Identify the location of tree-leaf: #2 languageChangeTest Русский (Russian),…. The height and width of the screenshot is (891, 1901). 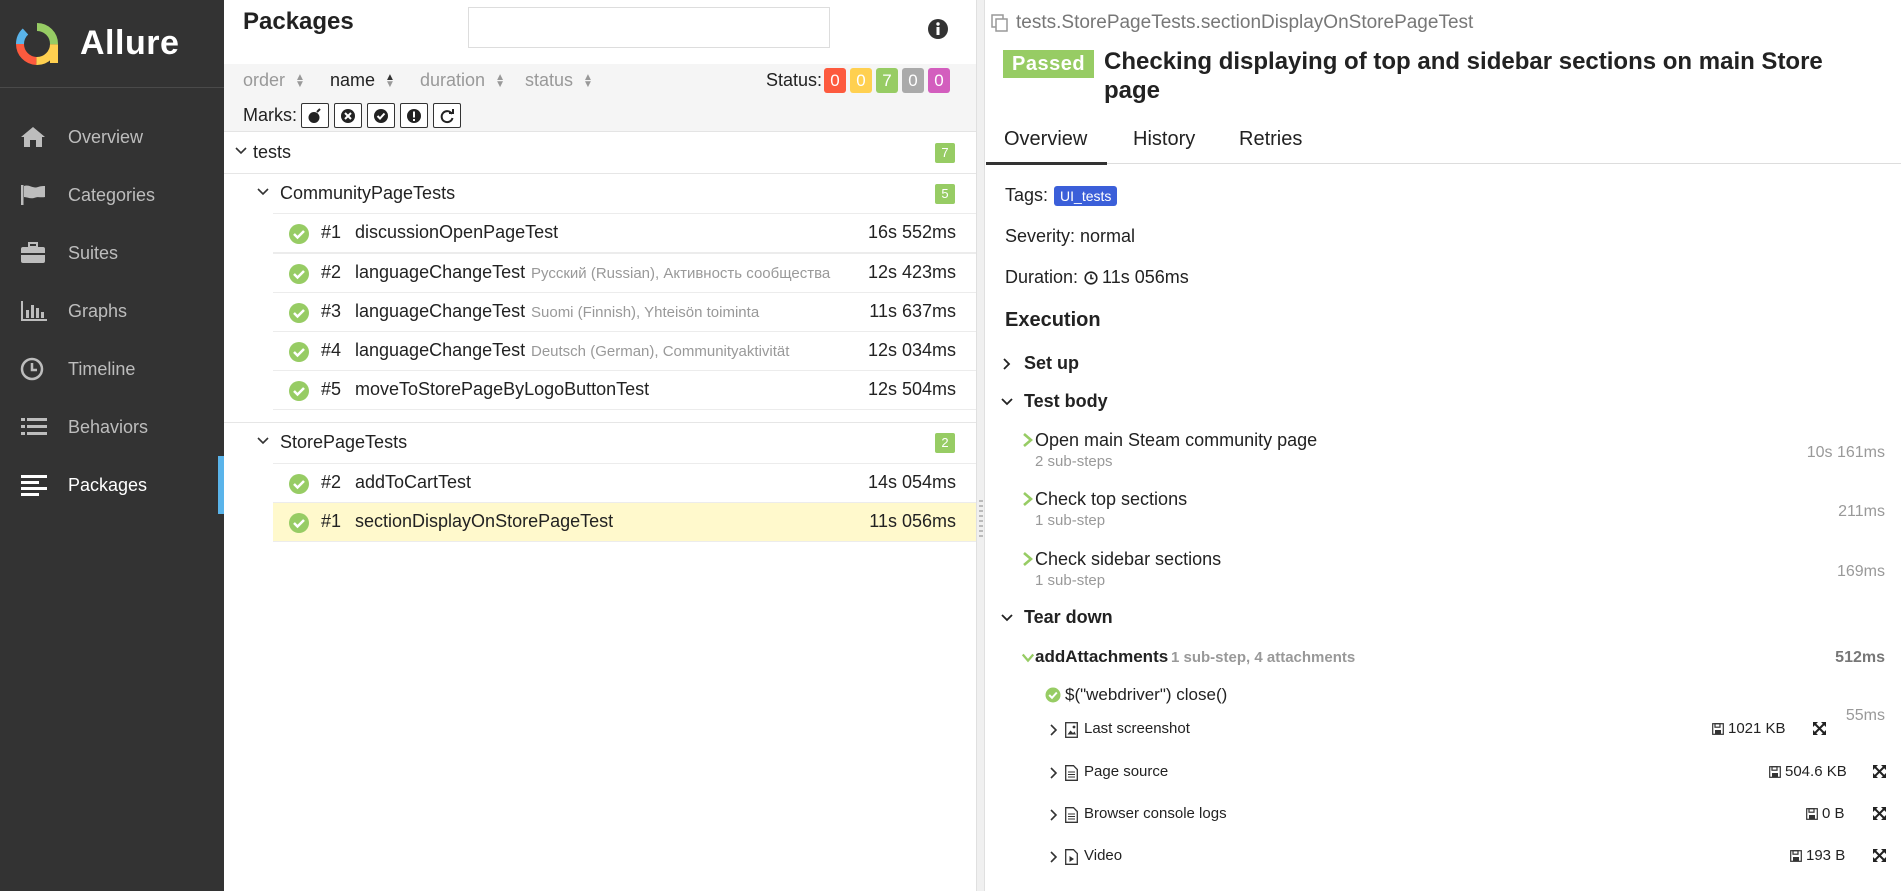
(624, 273).